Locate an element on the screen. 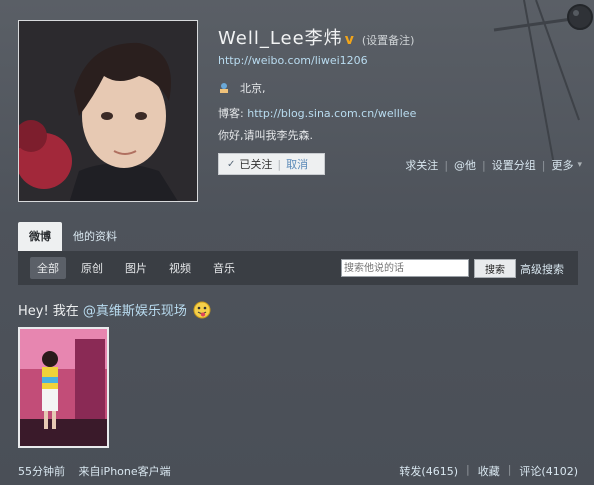 The width and height of the screenshot is (594, 485). comment-link: 评论(4102) is located at coordinates (548, 471).